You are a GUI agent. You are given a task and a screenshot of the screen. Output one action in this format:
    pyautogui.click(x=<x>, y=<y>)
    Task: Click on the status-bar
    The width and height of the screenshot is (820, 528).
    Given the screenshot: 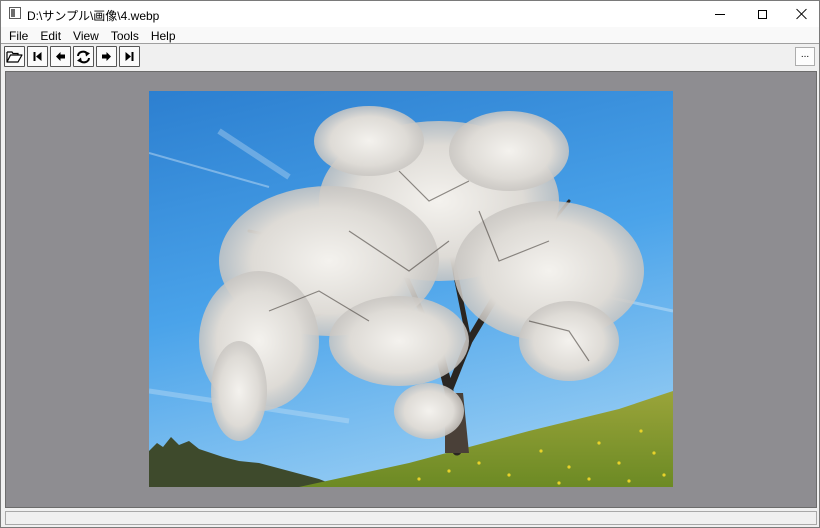 What is the action you would take?
    pyautogui.click(x=411, y=518)
    